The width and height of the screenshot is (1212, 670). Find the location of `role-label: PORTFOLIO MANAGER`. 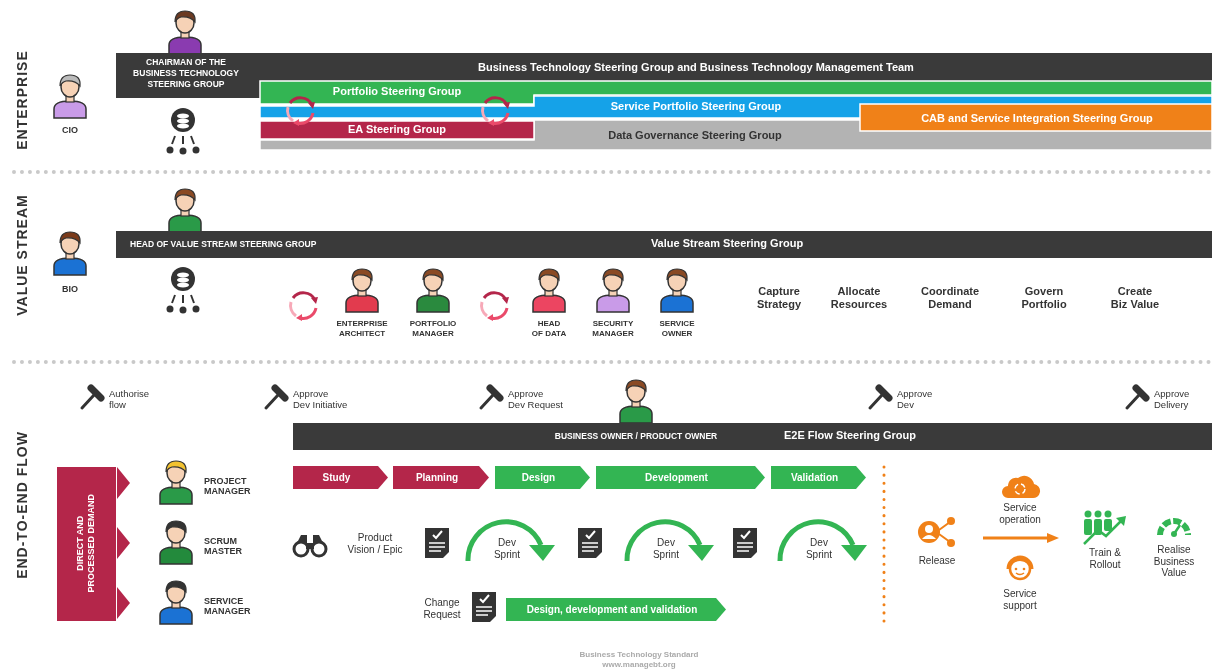

role-label: PORTFOLIO MANAGER is located at coordinates (433, 329).